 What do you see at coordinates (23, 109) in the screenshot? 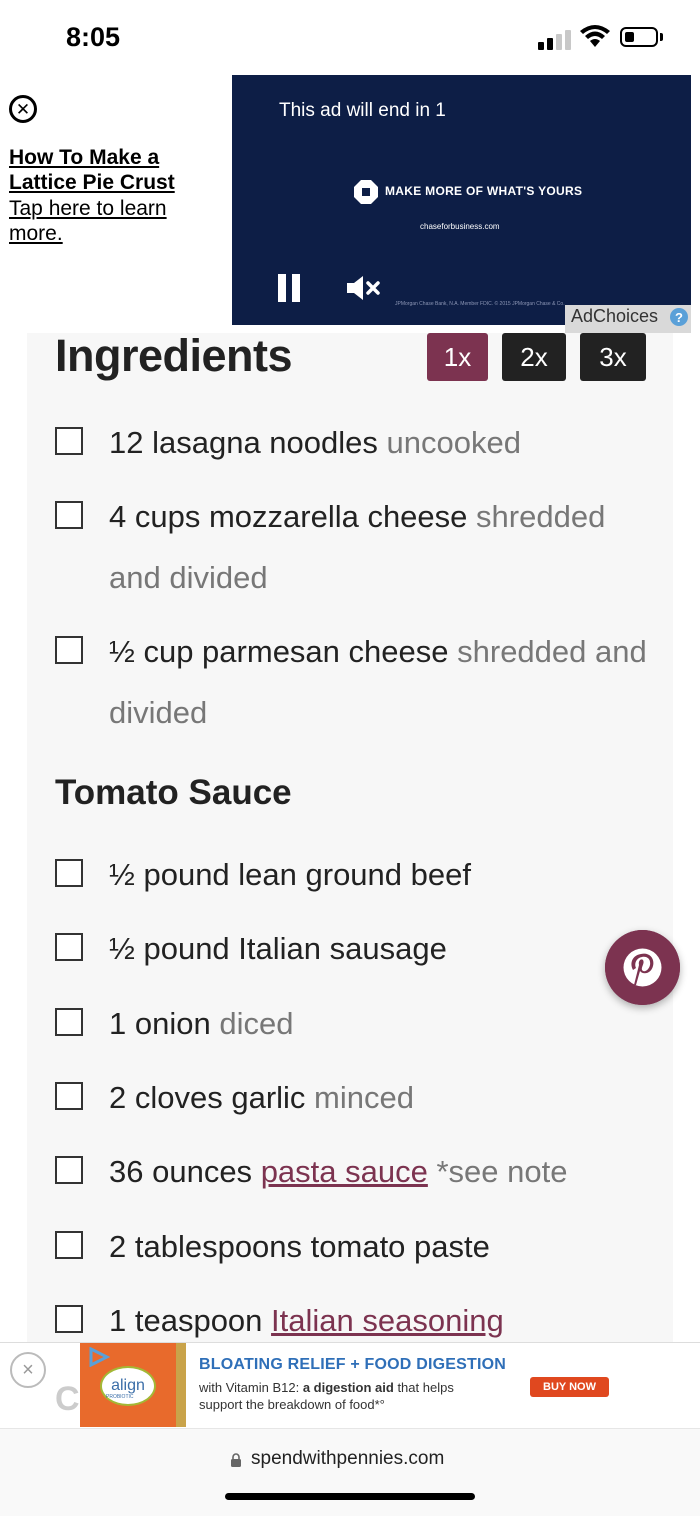
I see `close-icon: ✕` at bounding box center [23, 109].